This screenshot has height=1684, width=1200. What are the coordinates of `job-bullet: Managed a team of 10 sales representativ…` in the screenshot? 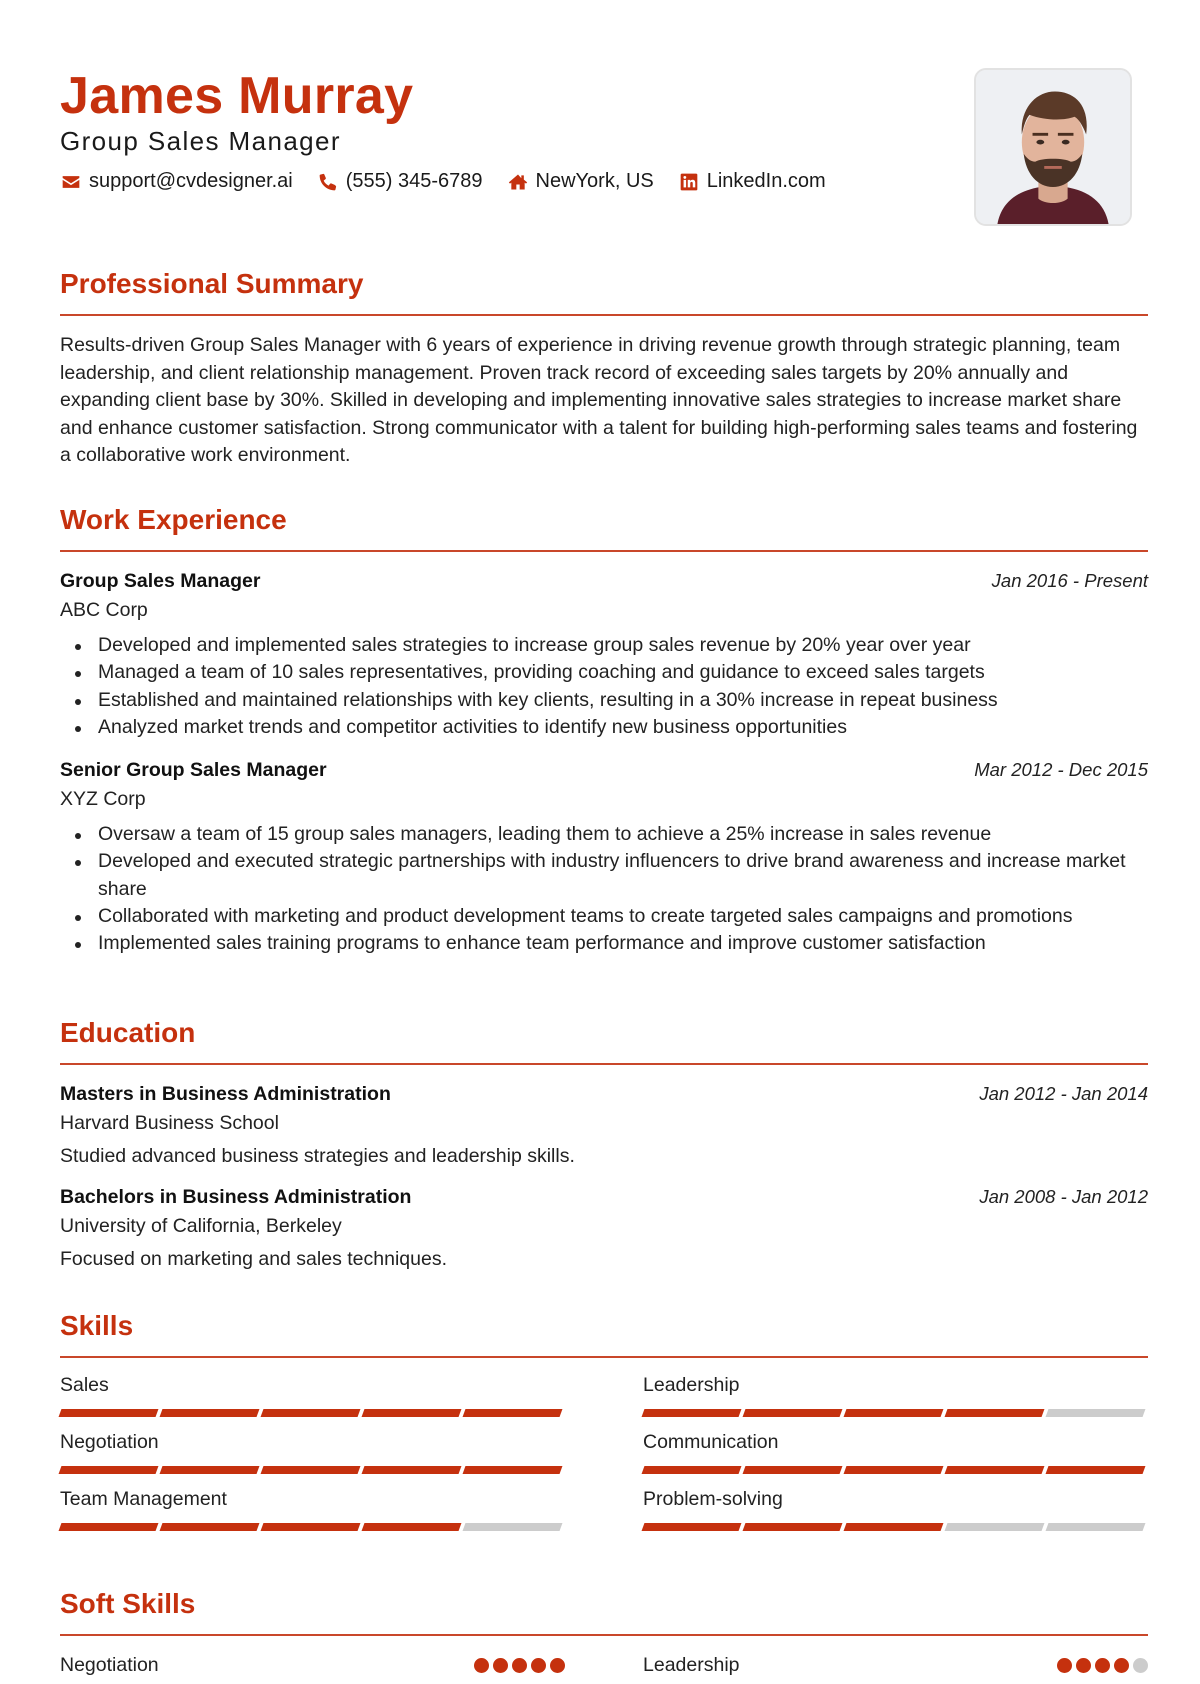 It's located at (604, 672).